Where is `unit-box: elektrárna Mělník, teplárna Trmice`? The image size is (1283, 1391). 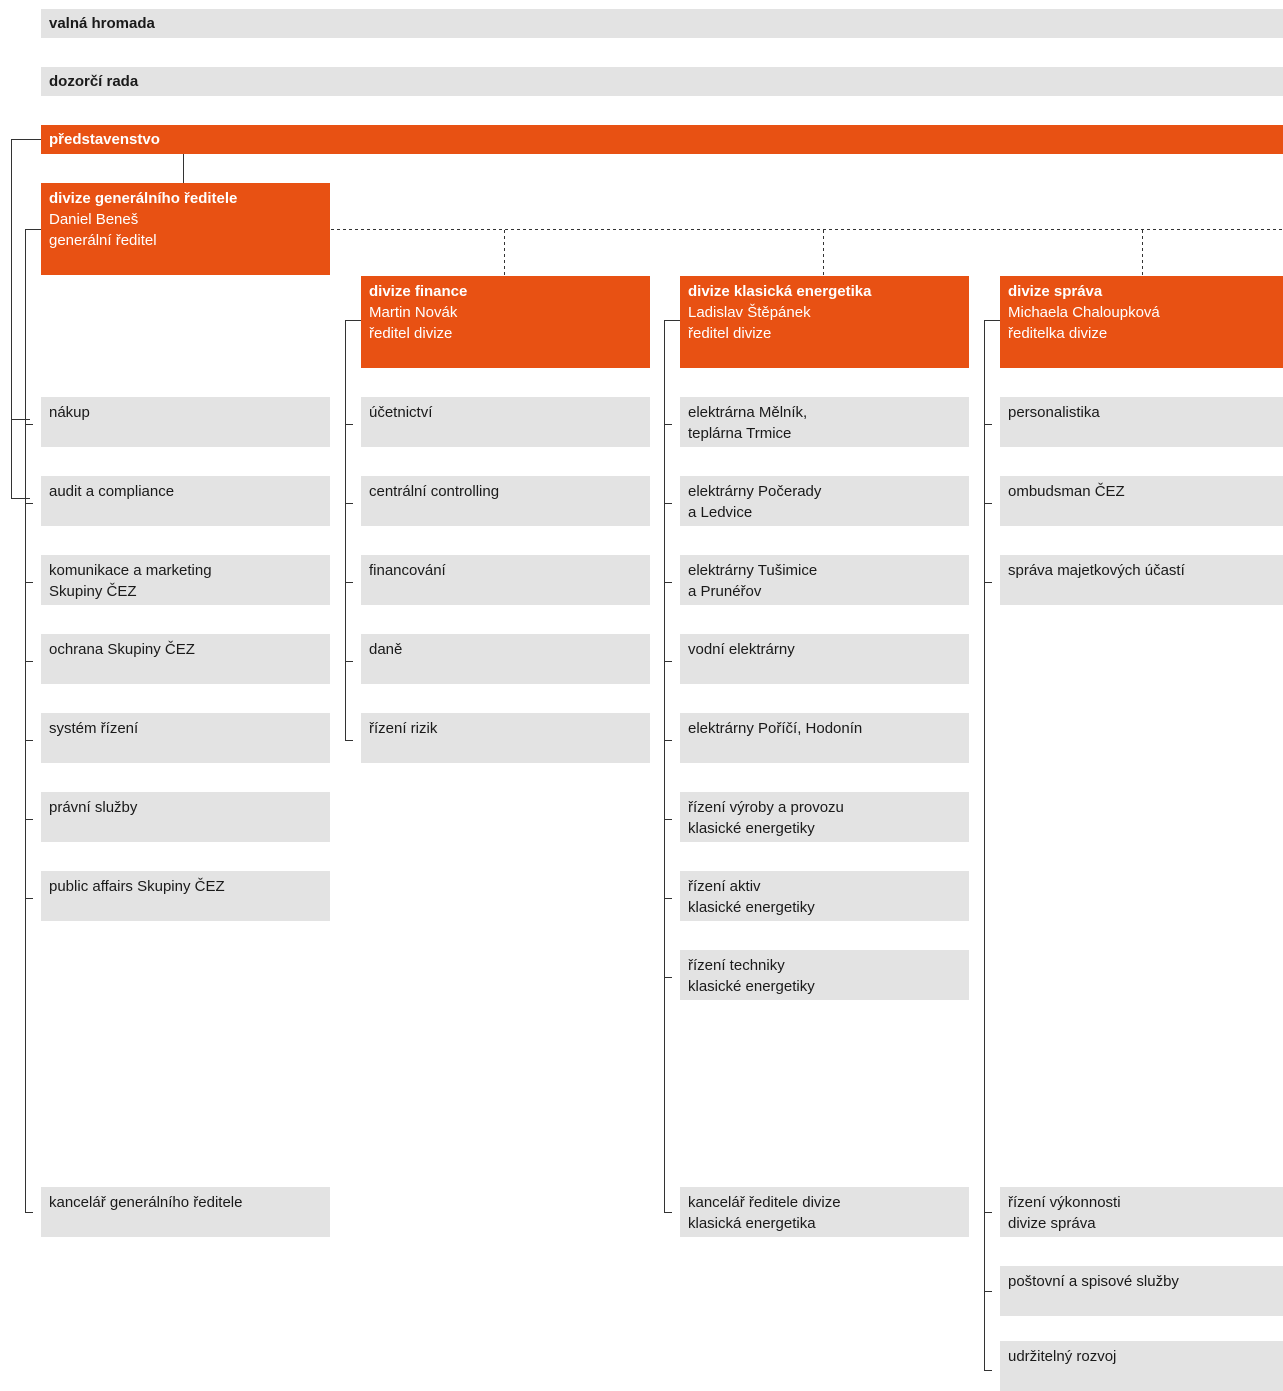
unit-box: elektrárna Mělník, teplárna Trmice is located at coordinates (824, 422).